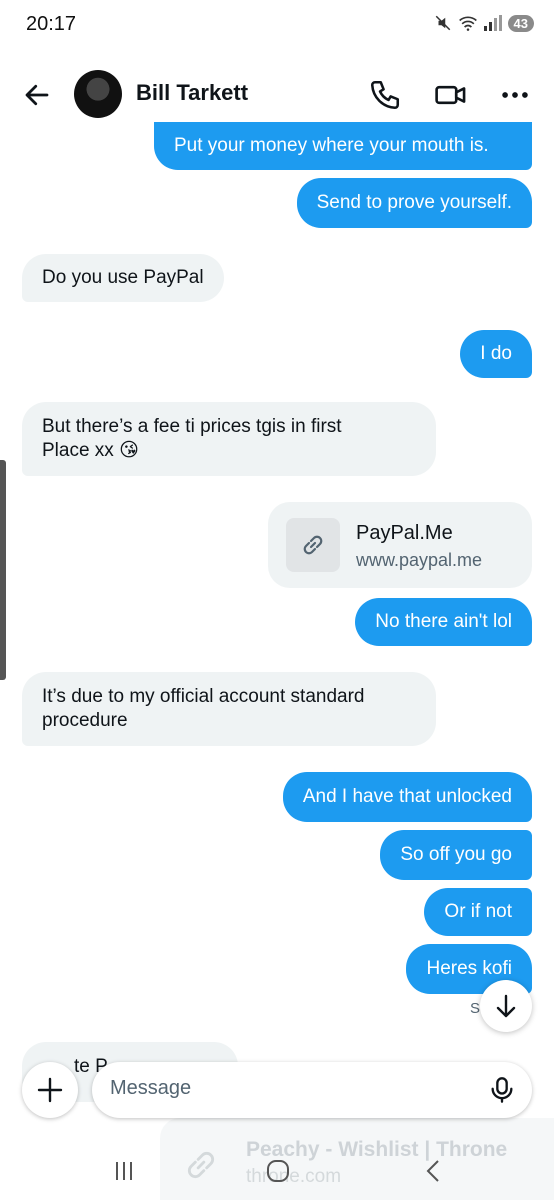 This screenshot has height=1200, width=554. I want to click on message-outgoing: Put your money where your mouth is., so click(343, 146).